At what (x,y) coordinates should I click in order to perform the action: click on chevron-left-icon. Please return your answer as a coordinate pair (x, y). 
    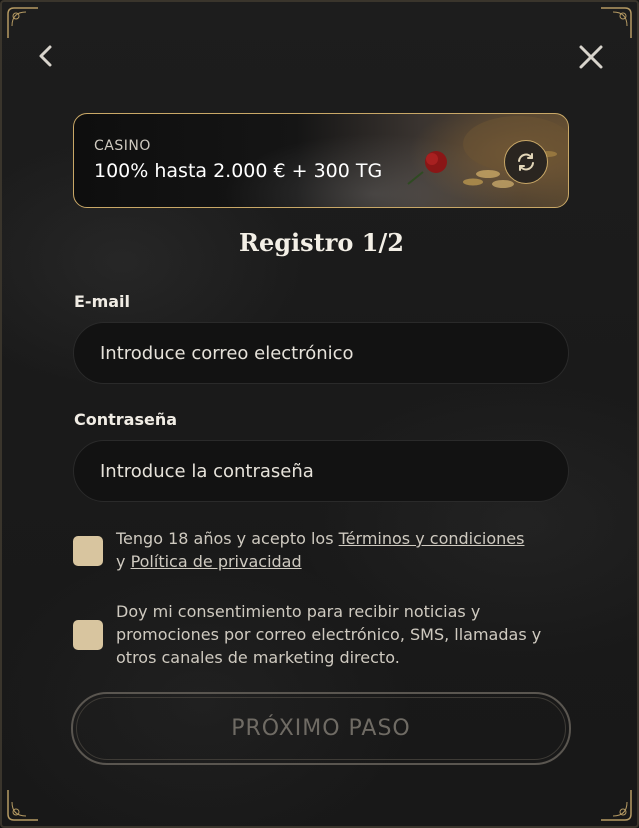
    Looking at the image, I should click on (45, 56).